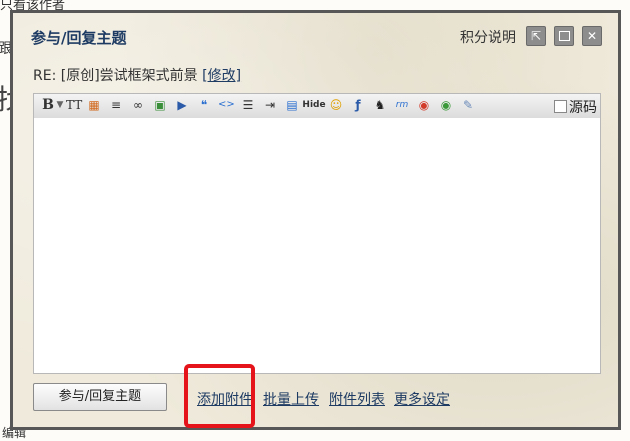 The image size is (630, 441). Describe the element at coordinates (115, 76) in the screenshot. I see `subject-text: RE: [原创]尝试框架式前景` at that location.